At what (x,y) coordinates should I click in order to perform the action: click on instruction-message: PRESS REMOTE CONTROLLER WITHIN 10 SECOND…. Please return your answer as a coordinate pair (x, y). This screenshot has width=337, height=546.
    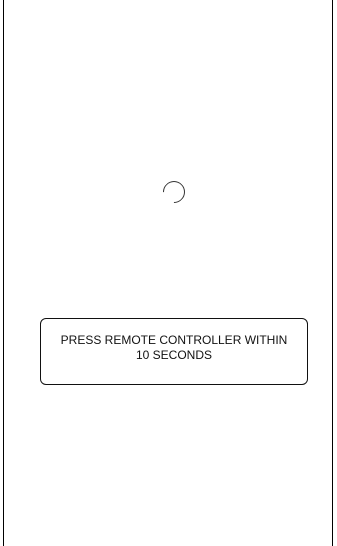
    Looking at the image, I should click on (174, 347).